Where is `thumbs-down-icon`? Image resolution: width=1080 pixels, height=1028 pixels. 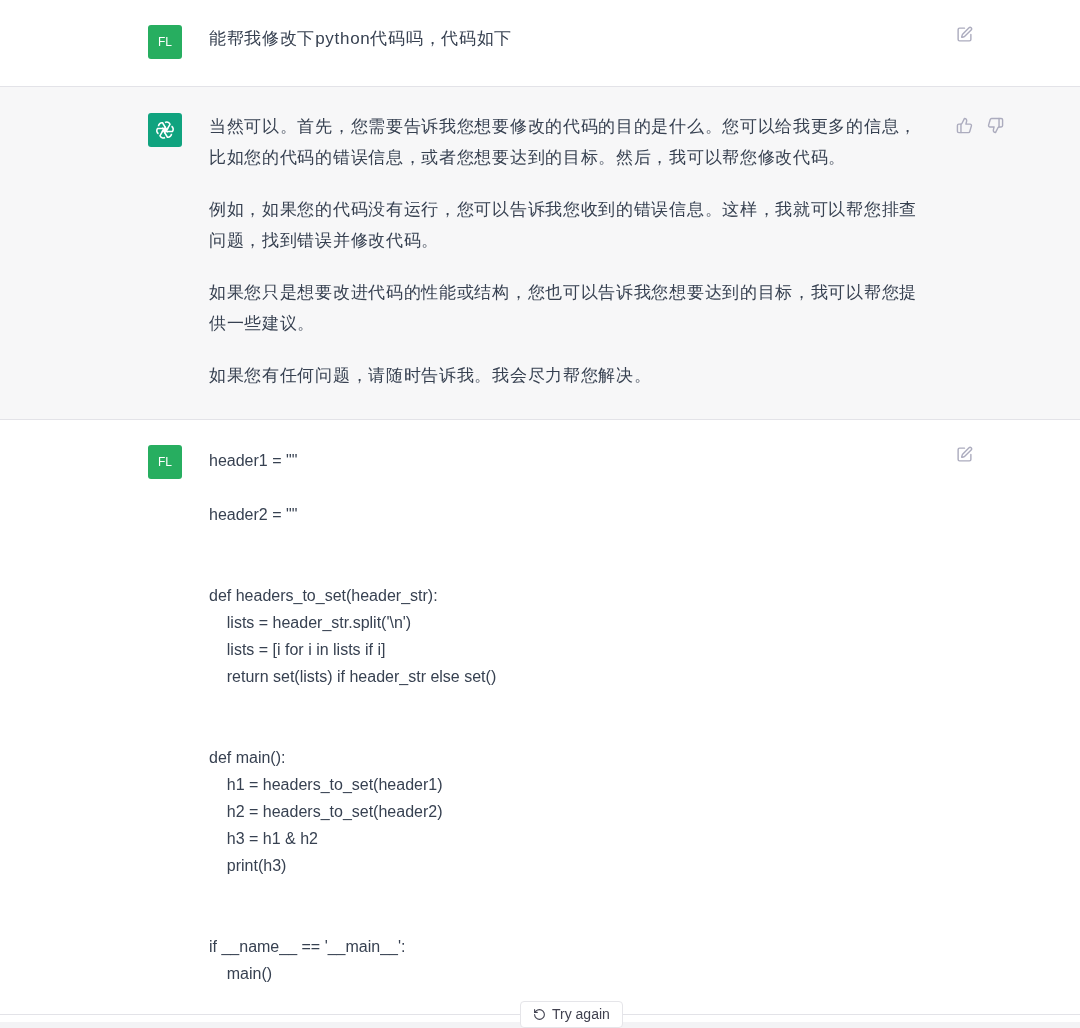
thumbs-down-icon is located at coordinates (995, 125).